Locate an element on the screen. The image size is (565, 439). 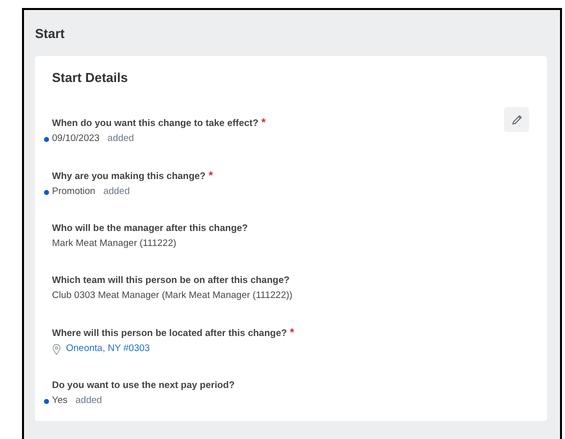
card-title: Start Details is located at coordinates (90, 77).